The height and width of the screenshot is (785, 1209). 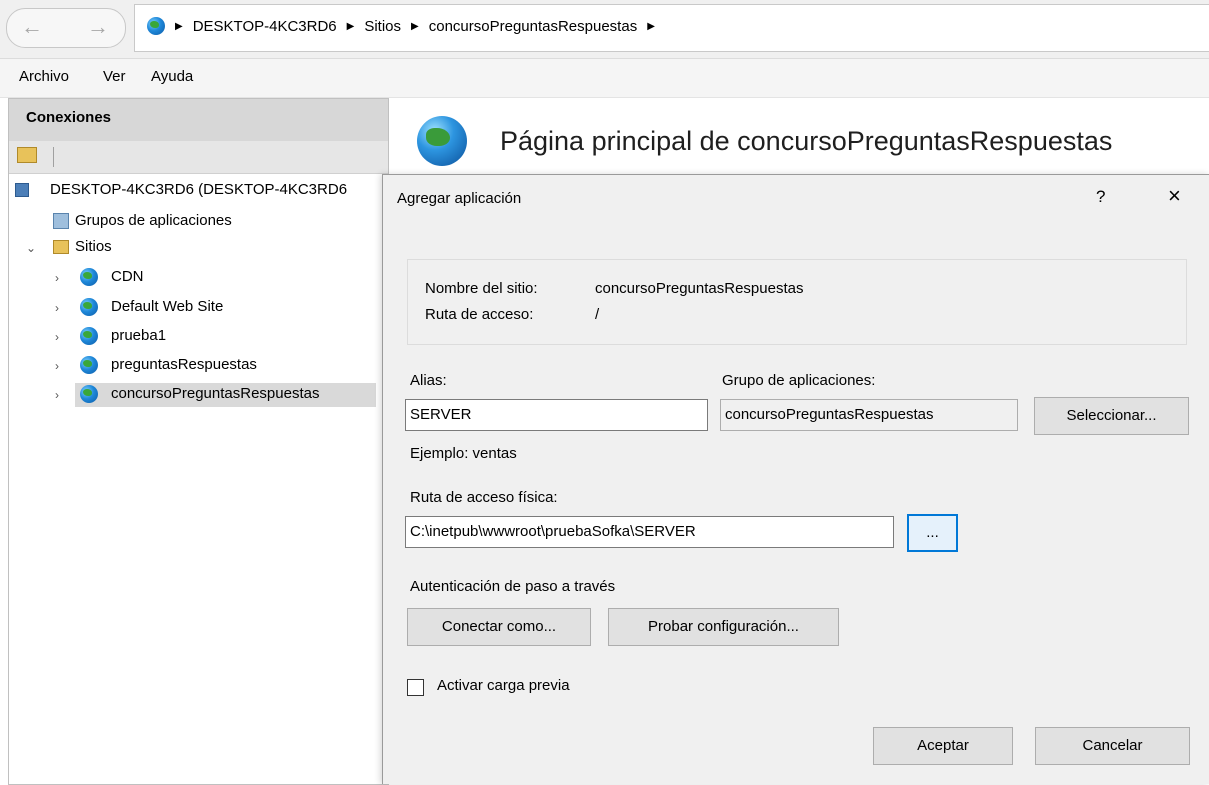 What do you see at coordinates (428, 380) in the screenshot?
I see `alias-label: Alias:` at bounding box center [428, 380].